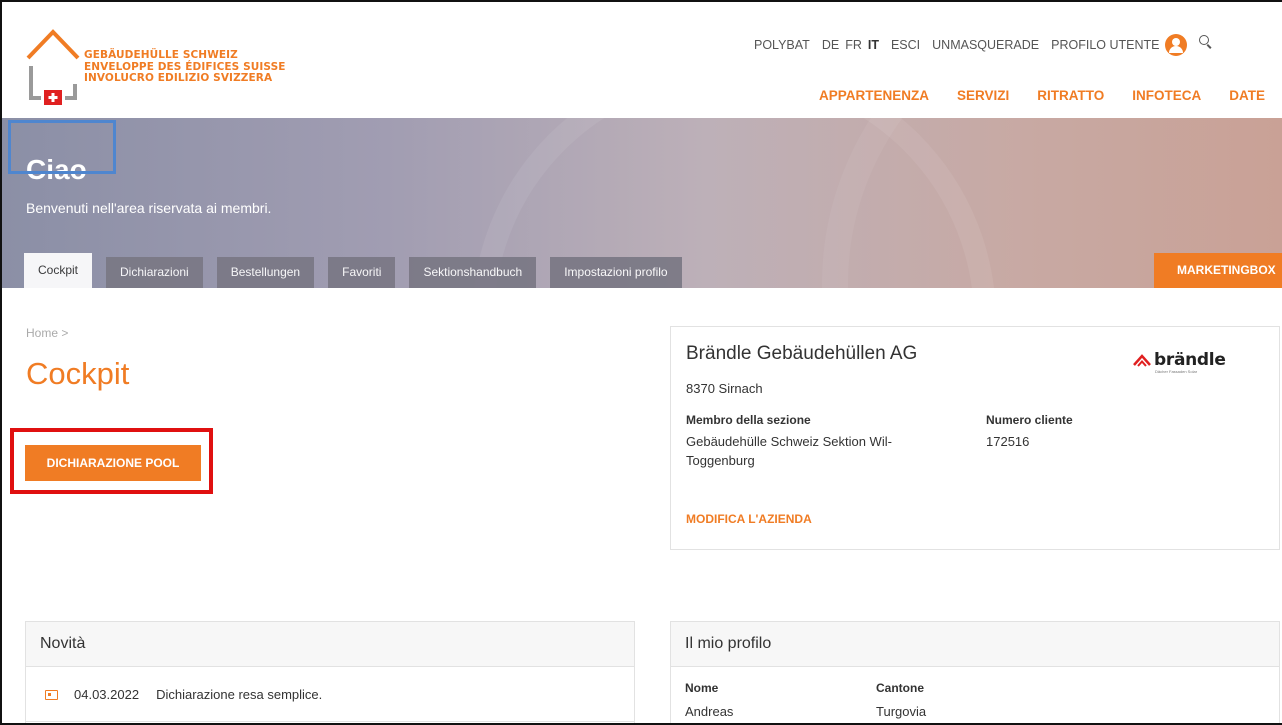 The width and height of the screenshot is (1282, 725). What do you see at coordinates (983, 95) in the screenshot?
I see `nav-item-servizi: SERVIZI` at bounding box center [983, 95].